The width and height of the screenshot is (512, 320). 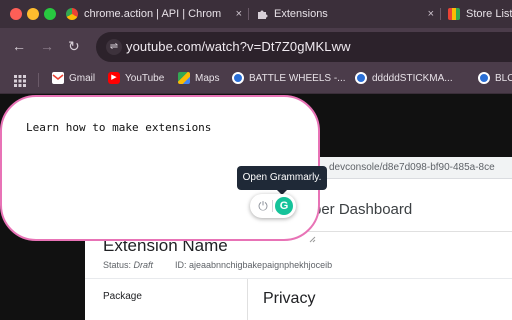 What do you see at coordinates (489, 14) in the screenshot?
I see `tab-label: Store List` at bounding box center [489, 14].